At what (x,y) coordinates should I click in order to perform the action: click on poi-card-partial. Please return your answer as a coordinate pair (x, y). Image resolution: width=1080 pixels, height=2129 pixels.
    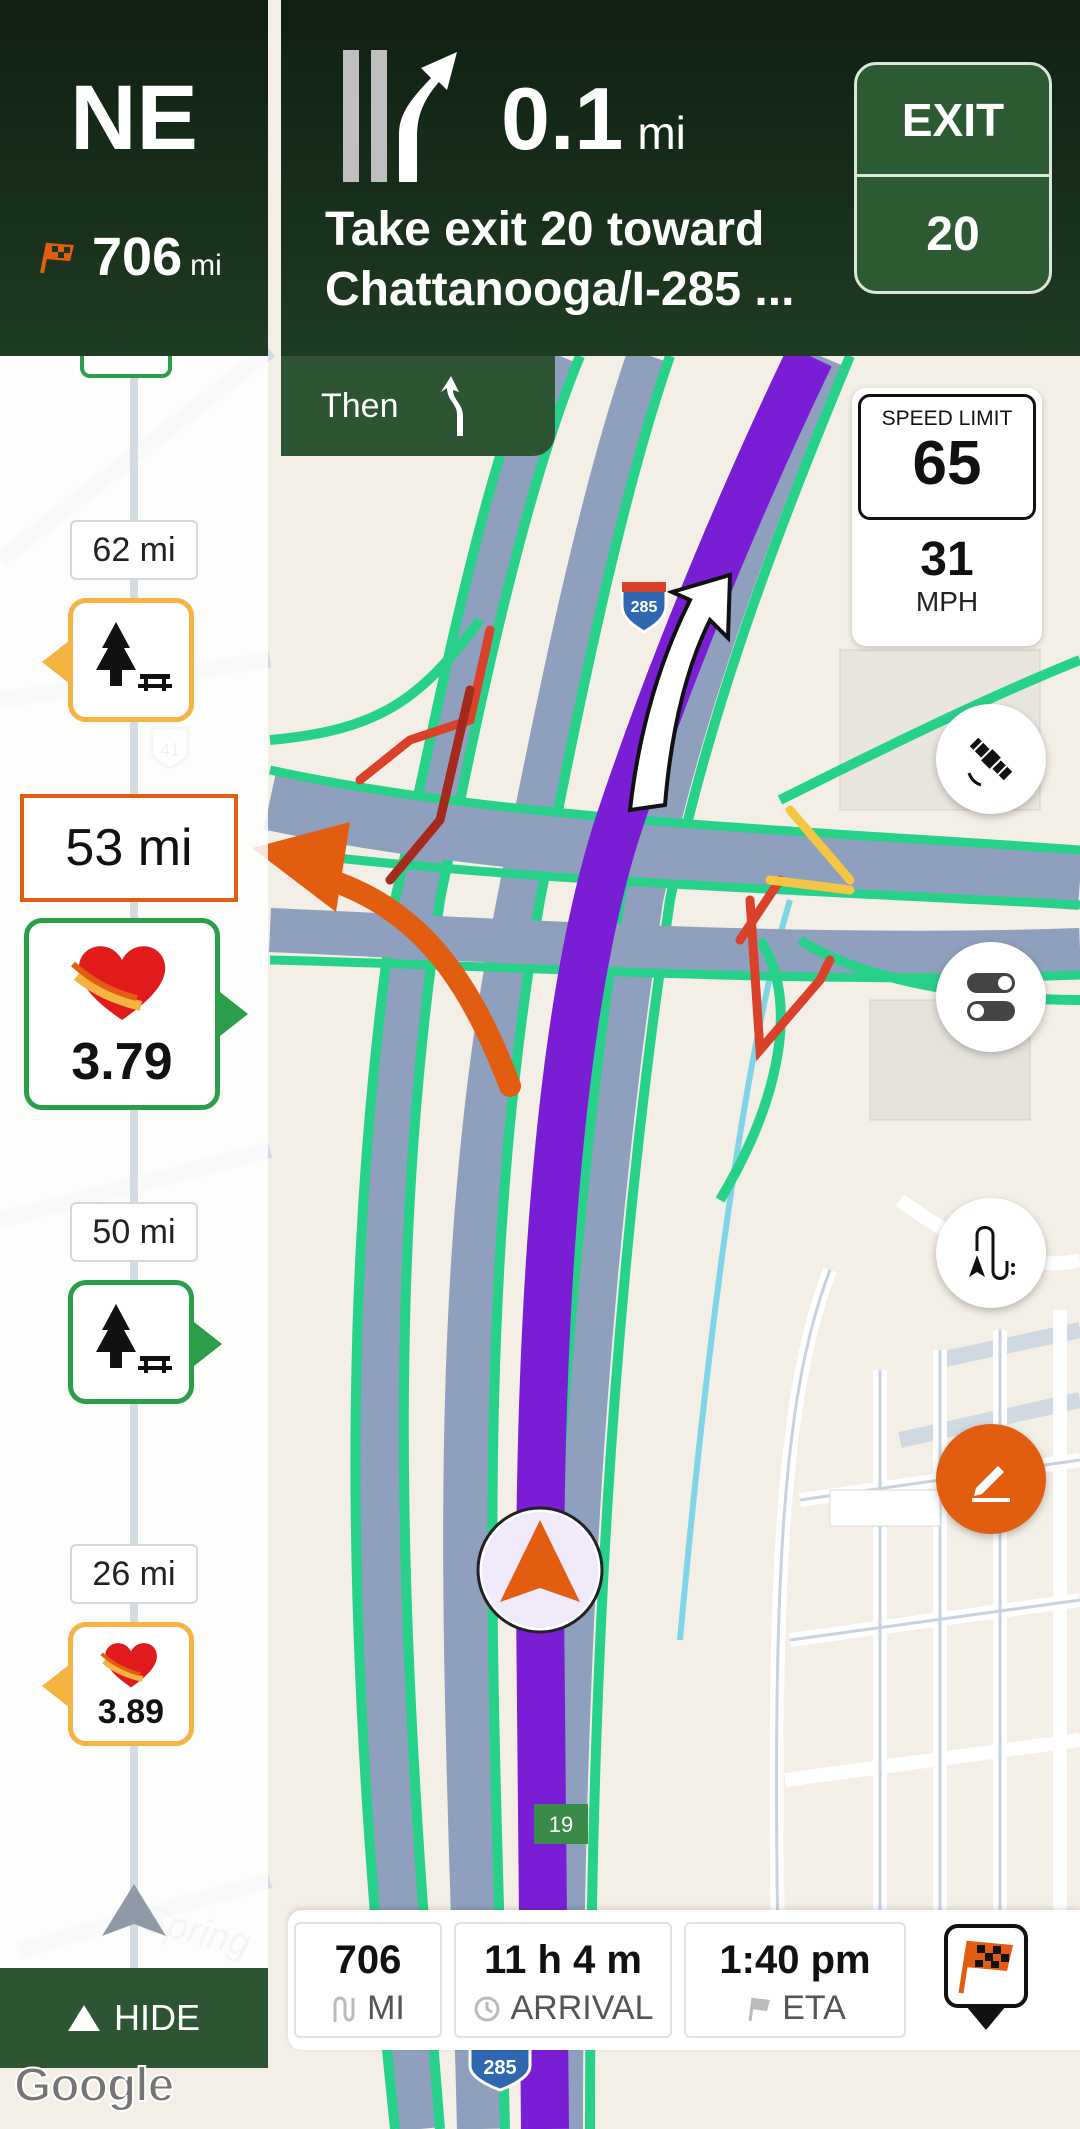
    Looking at the image, I should click on (126, 367).